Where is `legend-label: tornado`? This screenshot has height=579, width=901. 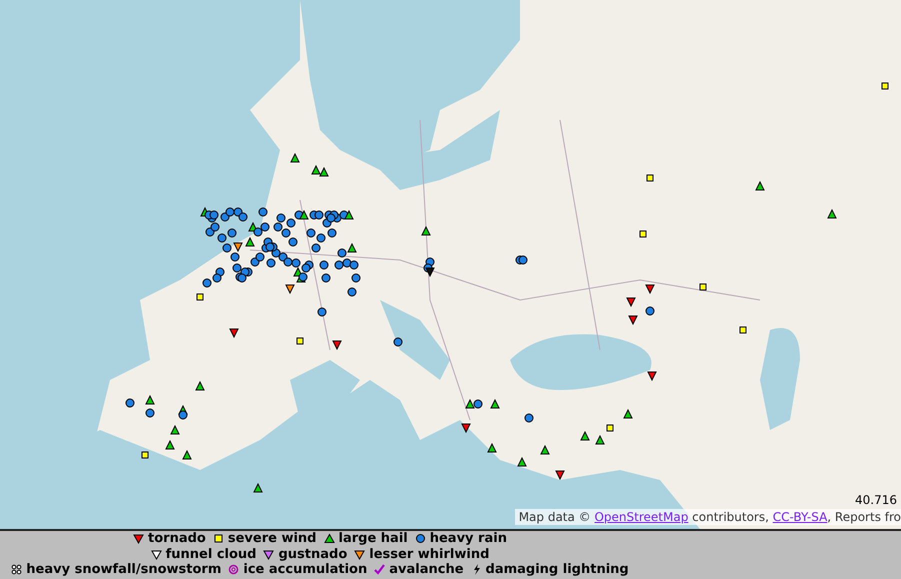
legend-label: tornado is located at coordinates (177, 538).